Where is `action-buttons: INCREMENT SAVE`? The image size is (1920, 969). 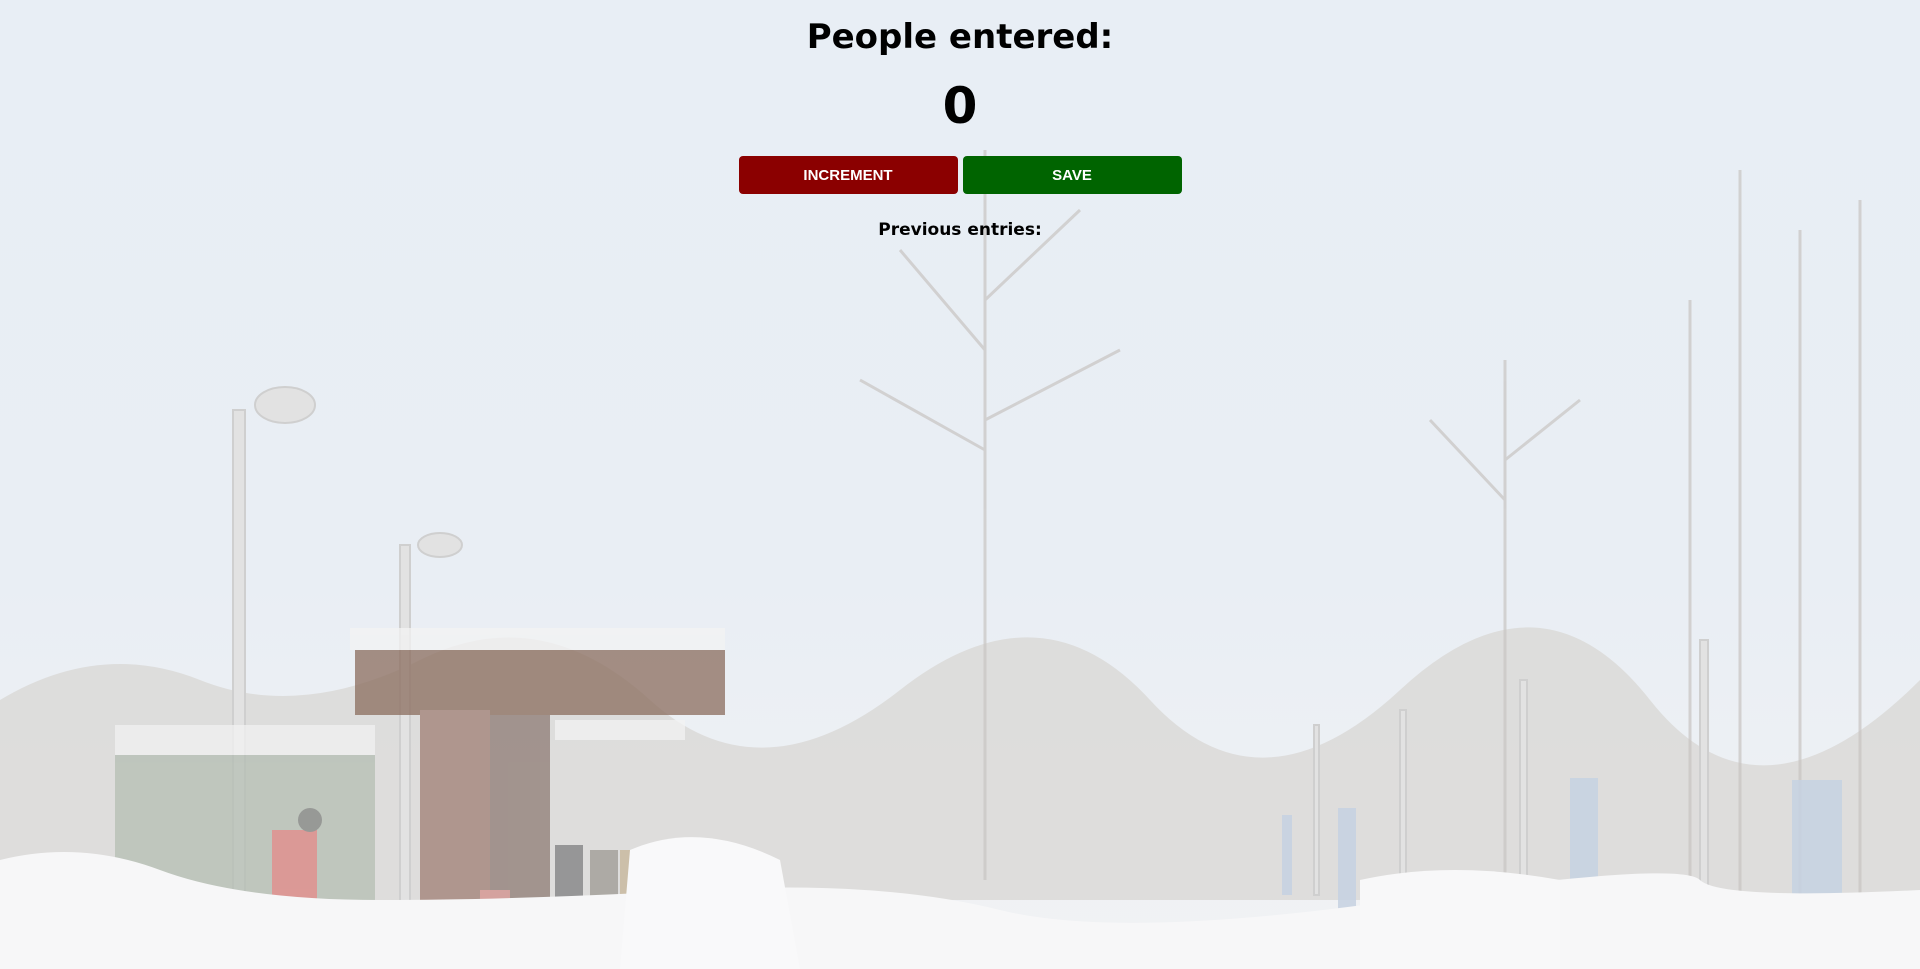 action-buttons: INCREMENT SAVE is located at coordinates (960, 175).